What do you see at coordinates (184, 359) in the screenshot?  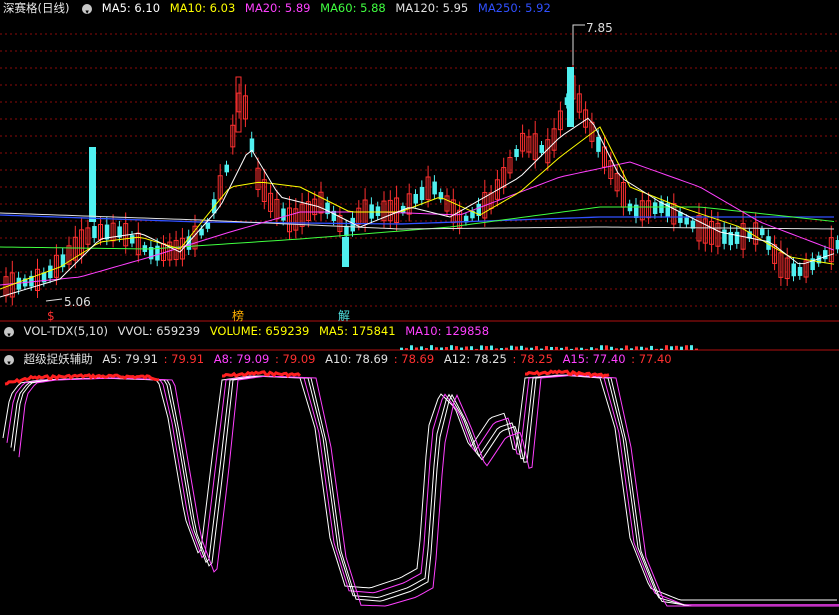 I see `a5-value: : 79.91` at bounding box center [184, 359].